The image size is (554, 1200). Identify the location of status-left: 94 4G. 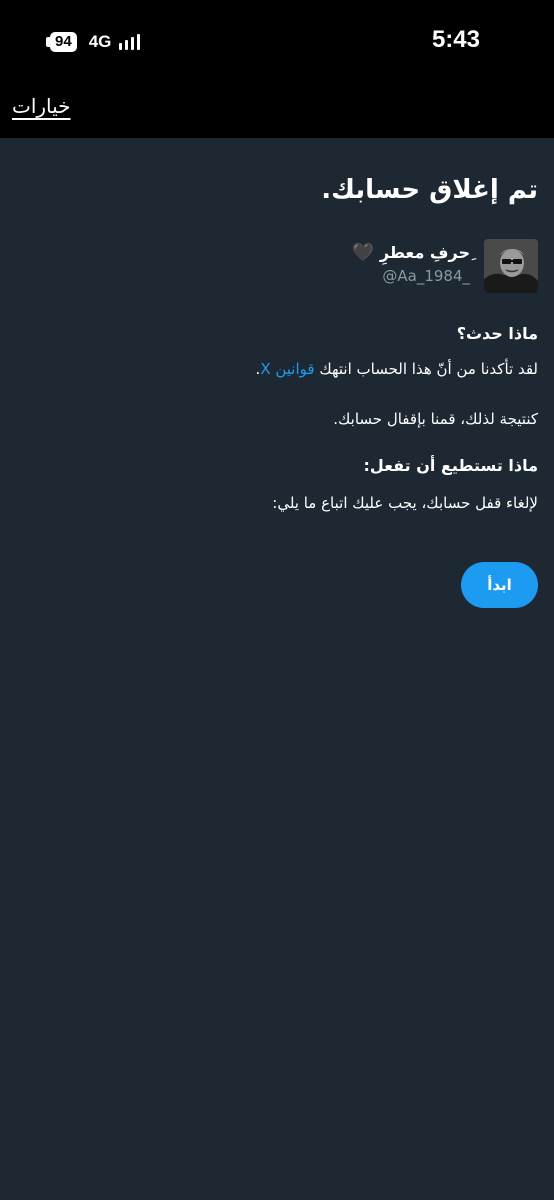
(93, 42).